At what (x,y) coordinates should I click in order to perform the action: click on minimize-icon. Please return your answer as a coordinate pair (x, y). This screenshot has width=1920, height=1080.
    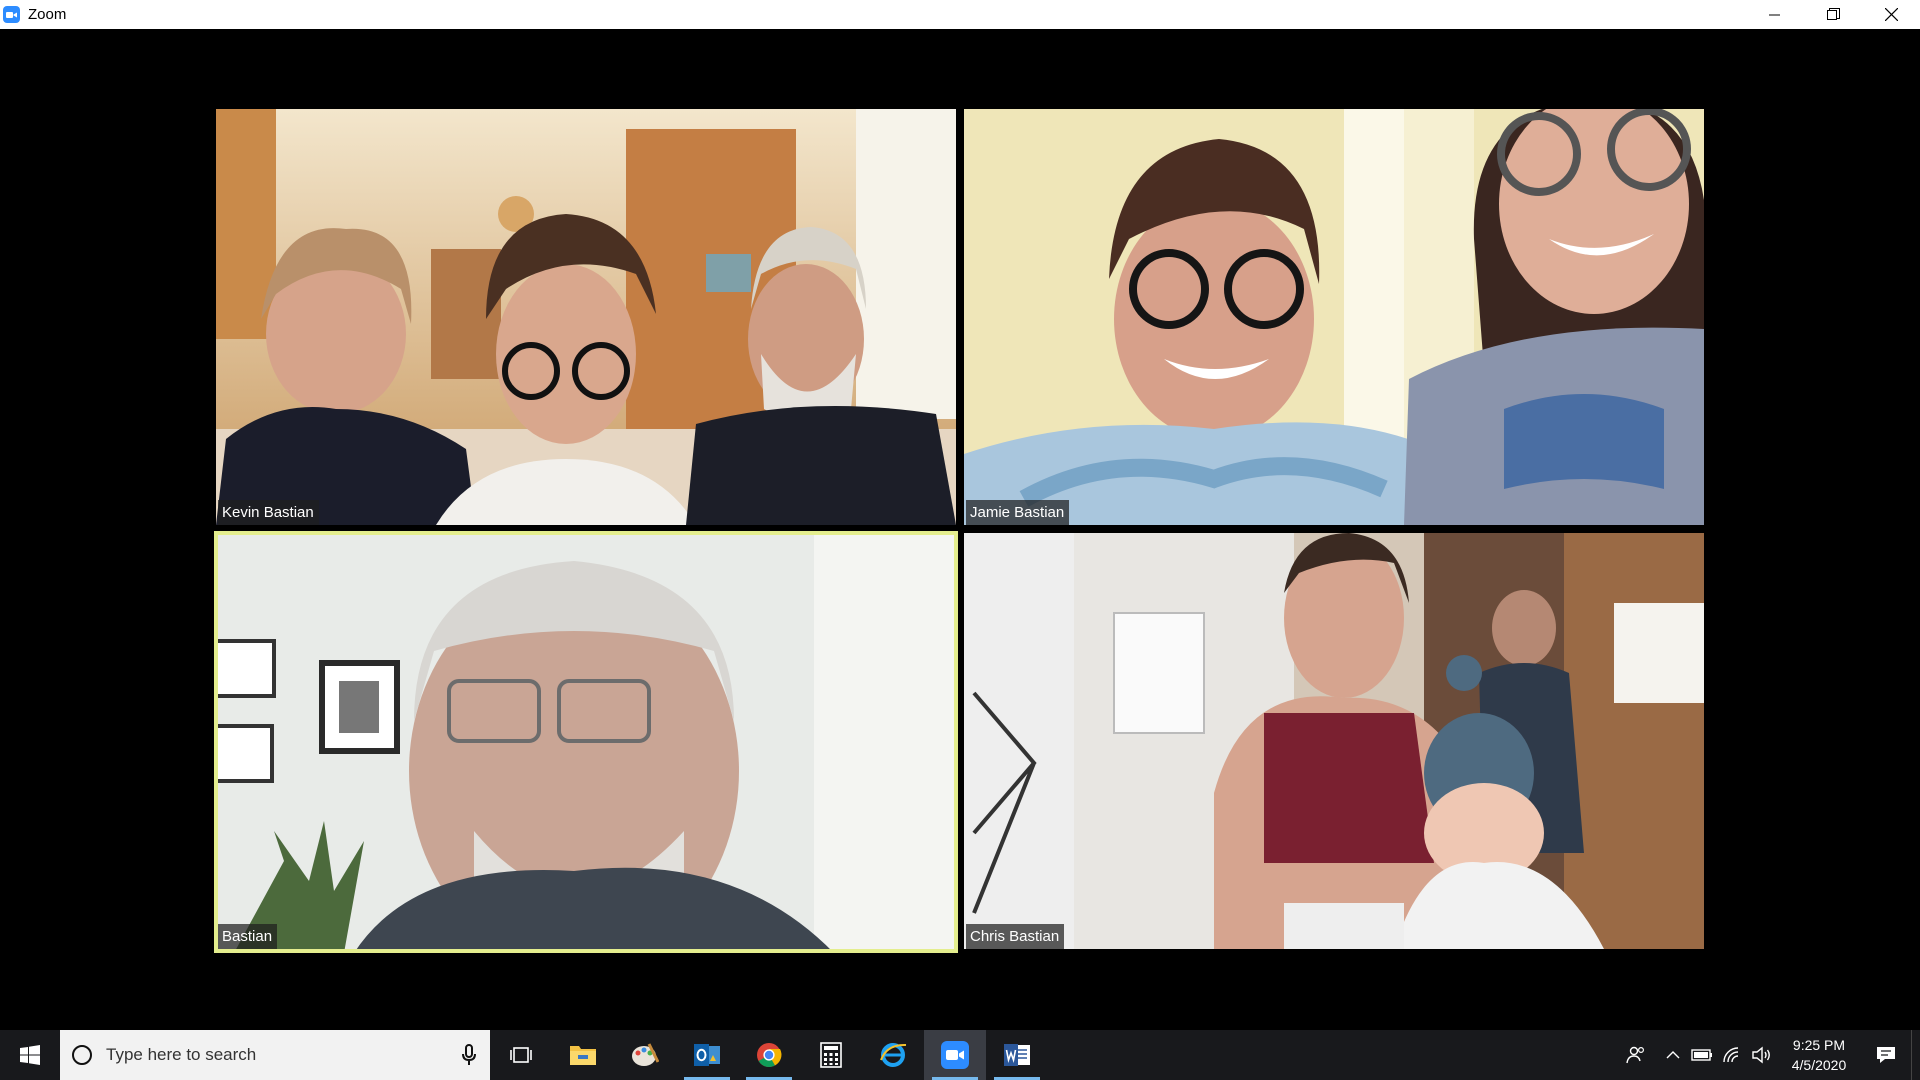
    Looking at the image, I should click on (1774, 14).